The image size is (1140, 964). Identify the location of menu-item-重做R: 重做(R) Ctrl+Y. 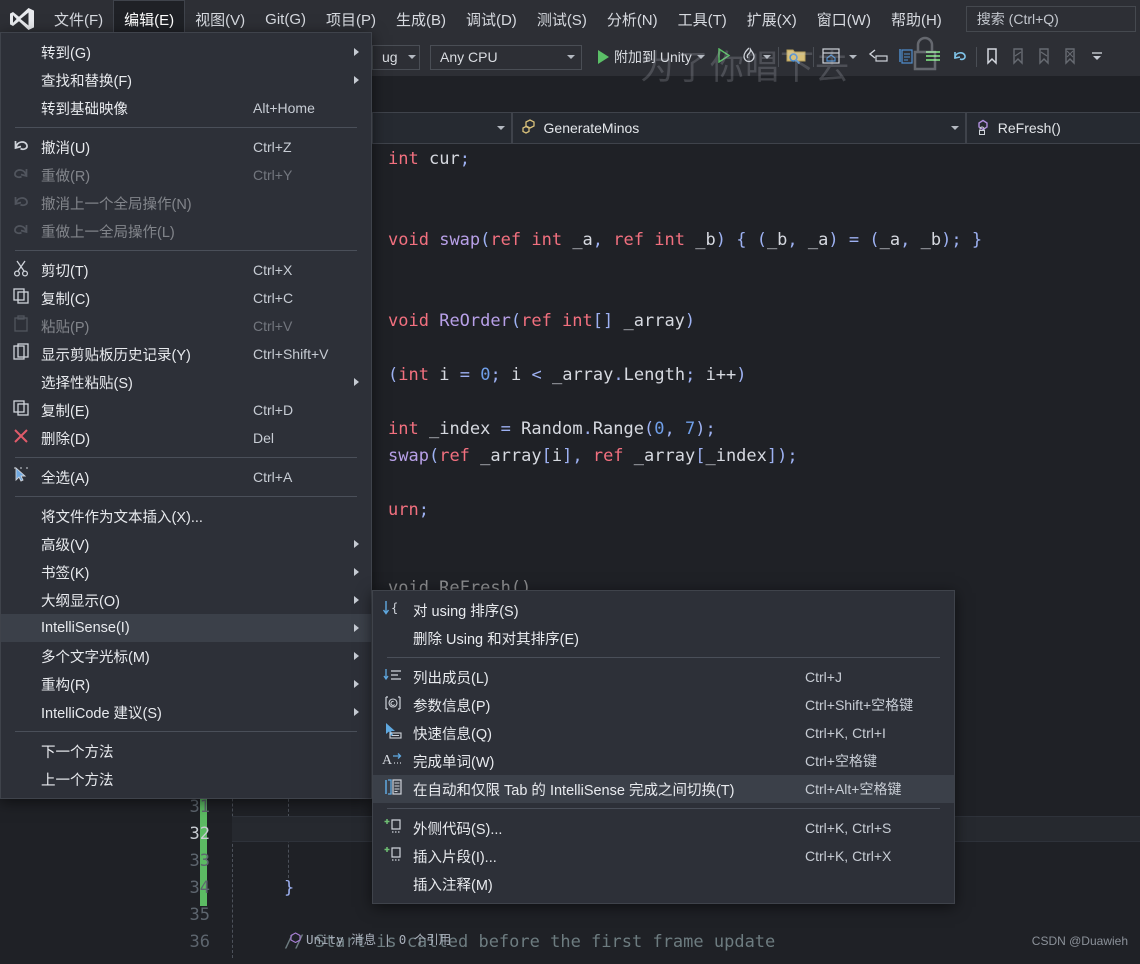
(186, 175).